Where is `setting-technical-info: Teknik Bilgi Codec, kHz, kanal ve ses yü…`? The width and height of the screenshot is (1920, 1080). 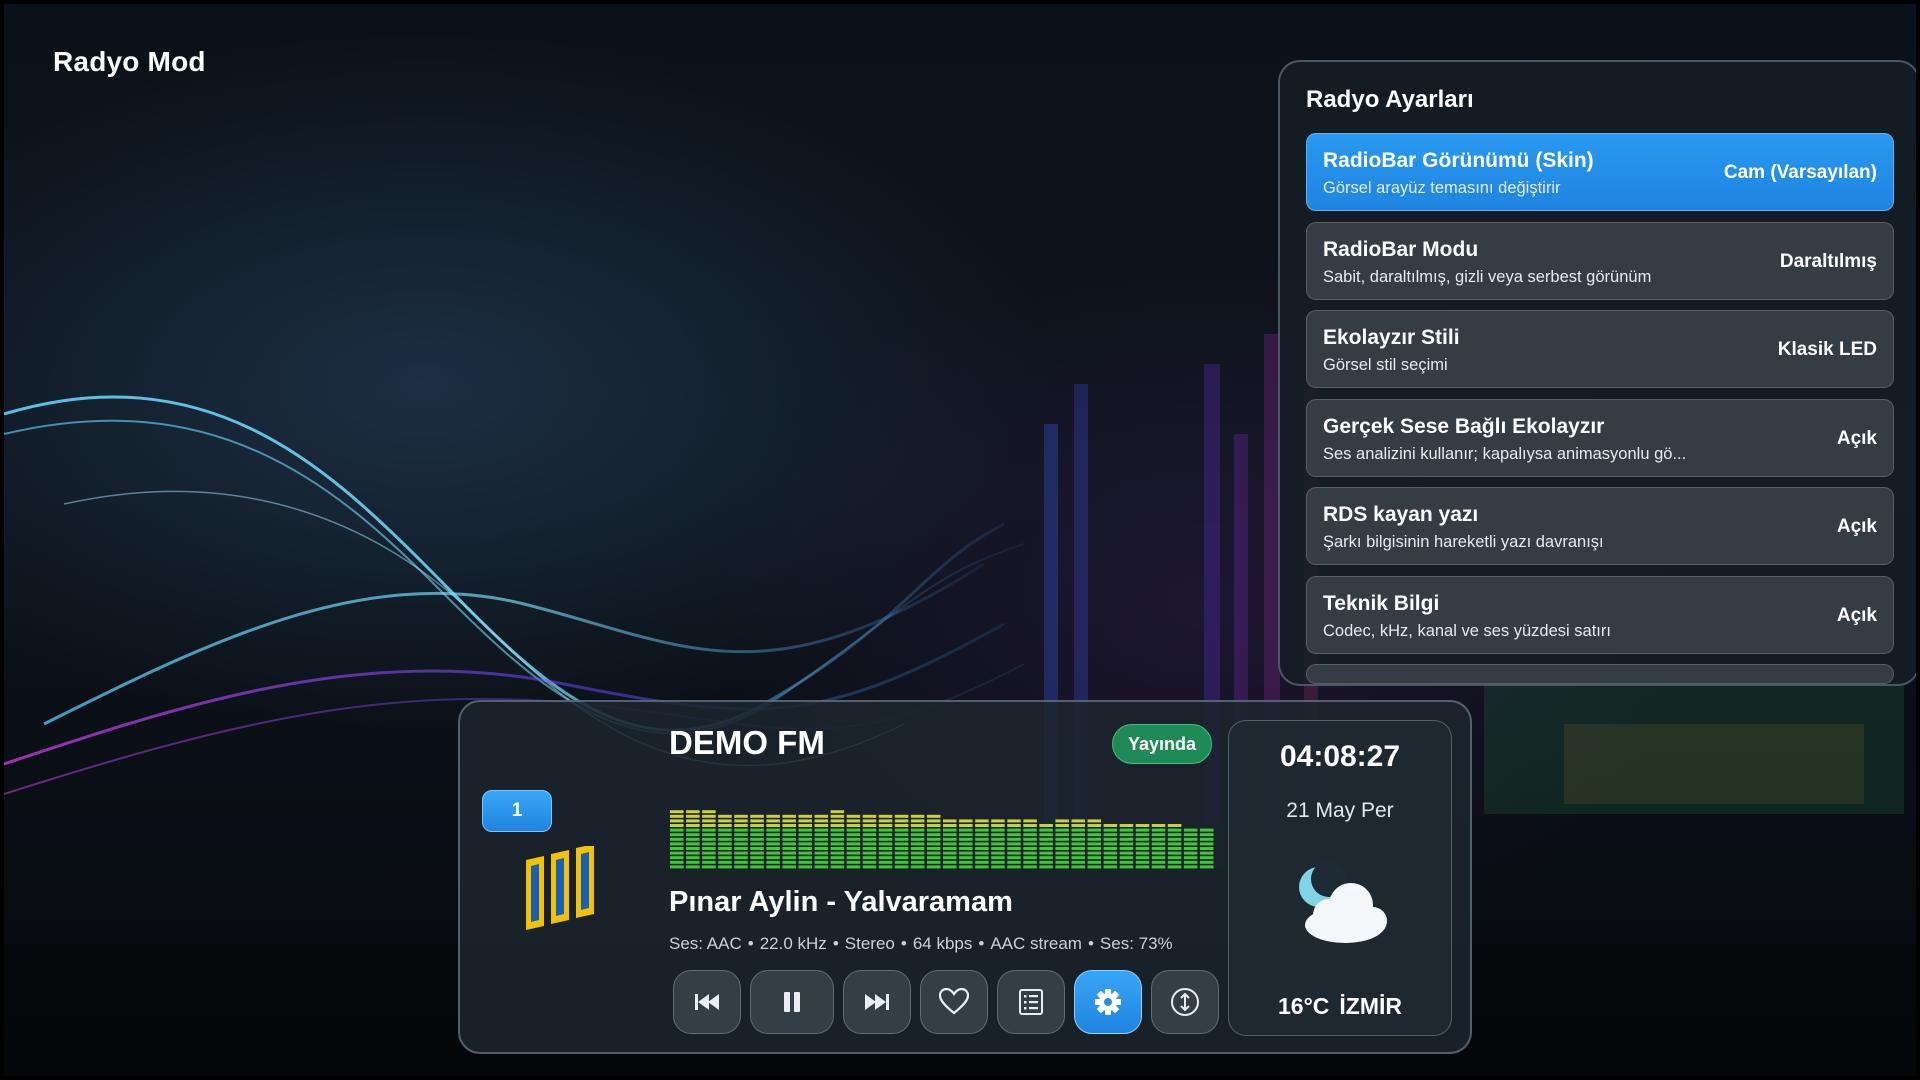 setting-technical-info: Teknik Bilgi Codec, kHz, kanal ve ses yü… is located at coordinates (1600, 614).